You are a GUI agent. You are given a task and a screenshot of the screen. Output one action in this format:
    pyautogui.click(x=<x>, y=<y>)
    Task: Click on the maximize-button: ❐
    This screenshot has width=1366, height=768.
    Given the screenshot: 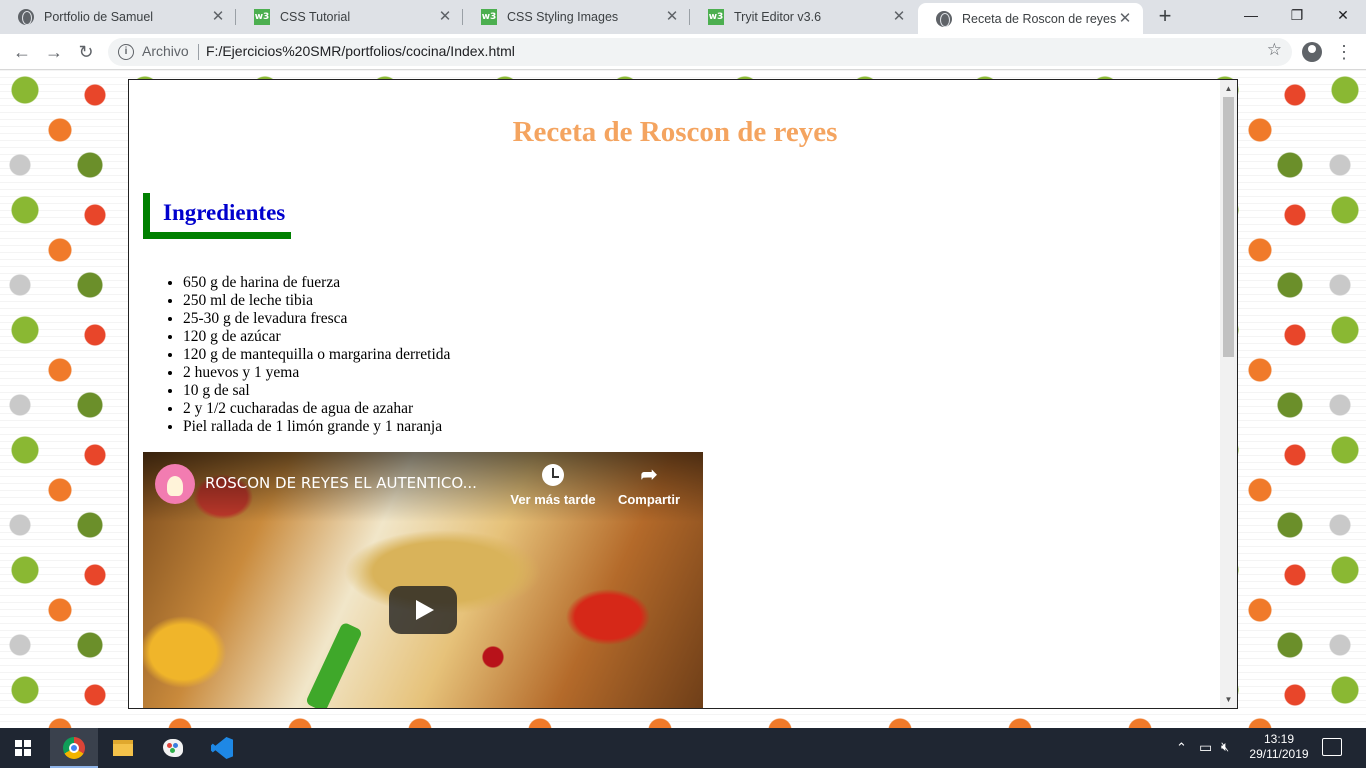 What is the action you would take?
    pyautogui.click(x=1297, y=15)
    